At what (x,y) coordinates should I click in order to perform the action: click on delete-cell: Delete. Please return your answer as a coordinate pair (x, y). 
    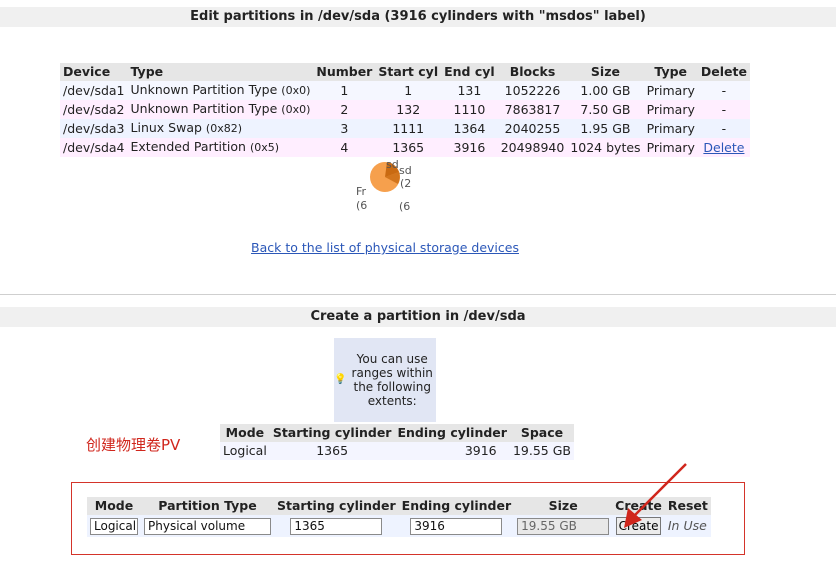
    Looking at the image, I should click on (723, 147).